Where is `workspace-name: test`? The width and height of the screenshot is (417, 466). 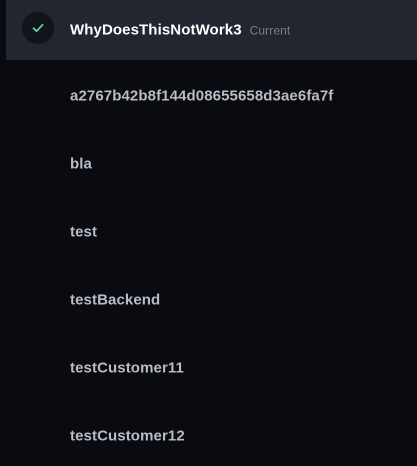
workspace-name: test is located at coordinates (84, 232).